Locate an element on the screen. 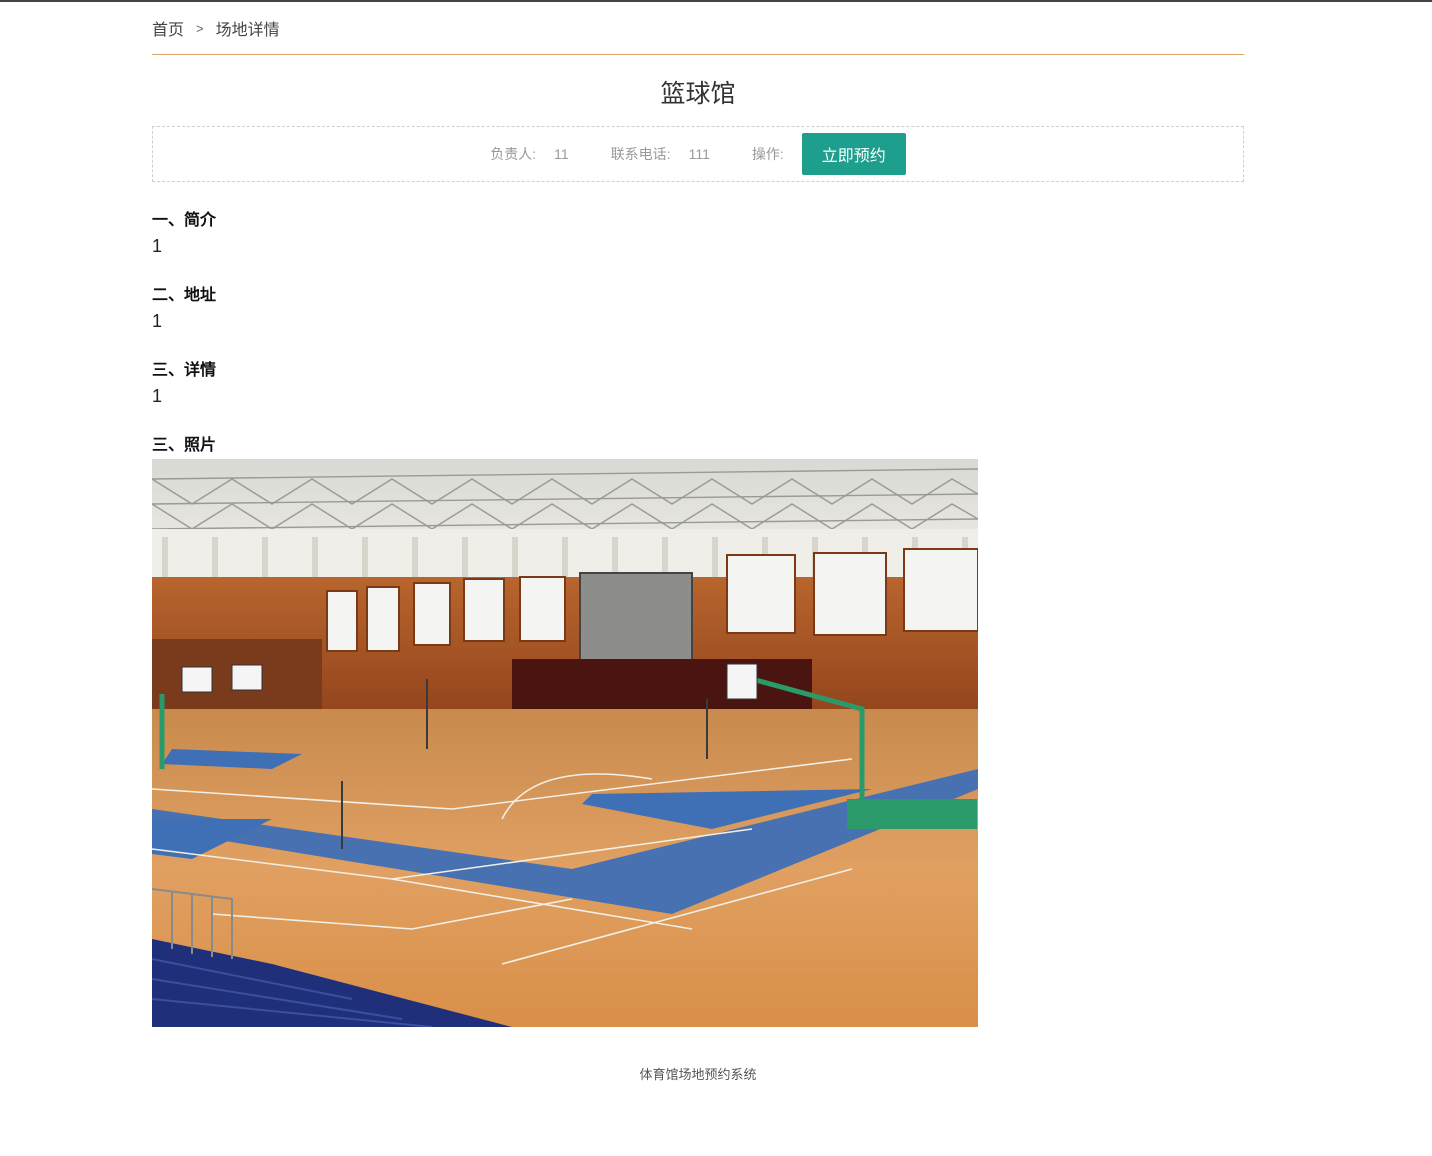 The height and width of the screenshot is (1156, 1432). venue-info-bar: 负责人: 11 联系电话: 111 操作: 立即预约 is located at coordinates (698, 154).